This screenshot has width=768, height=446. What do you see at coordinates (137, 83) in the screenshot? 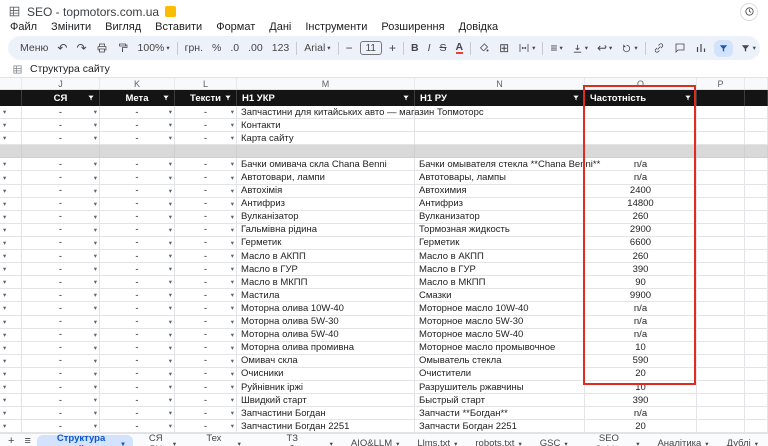
I see `column-letter: K` at bounding box center [137, 83].